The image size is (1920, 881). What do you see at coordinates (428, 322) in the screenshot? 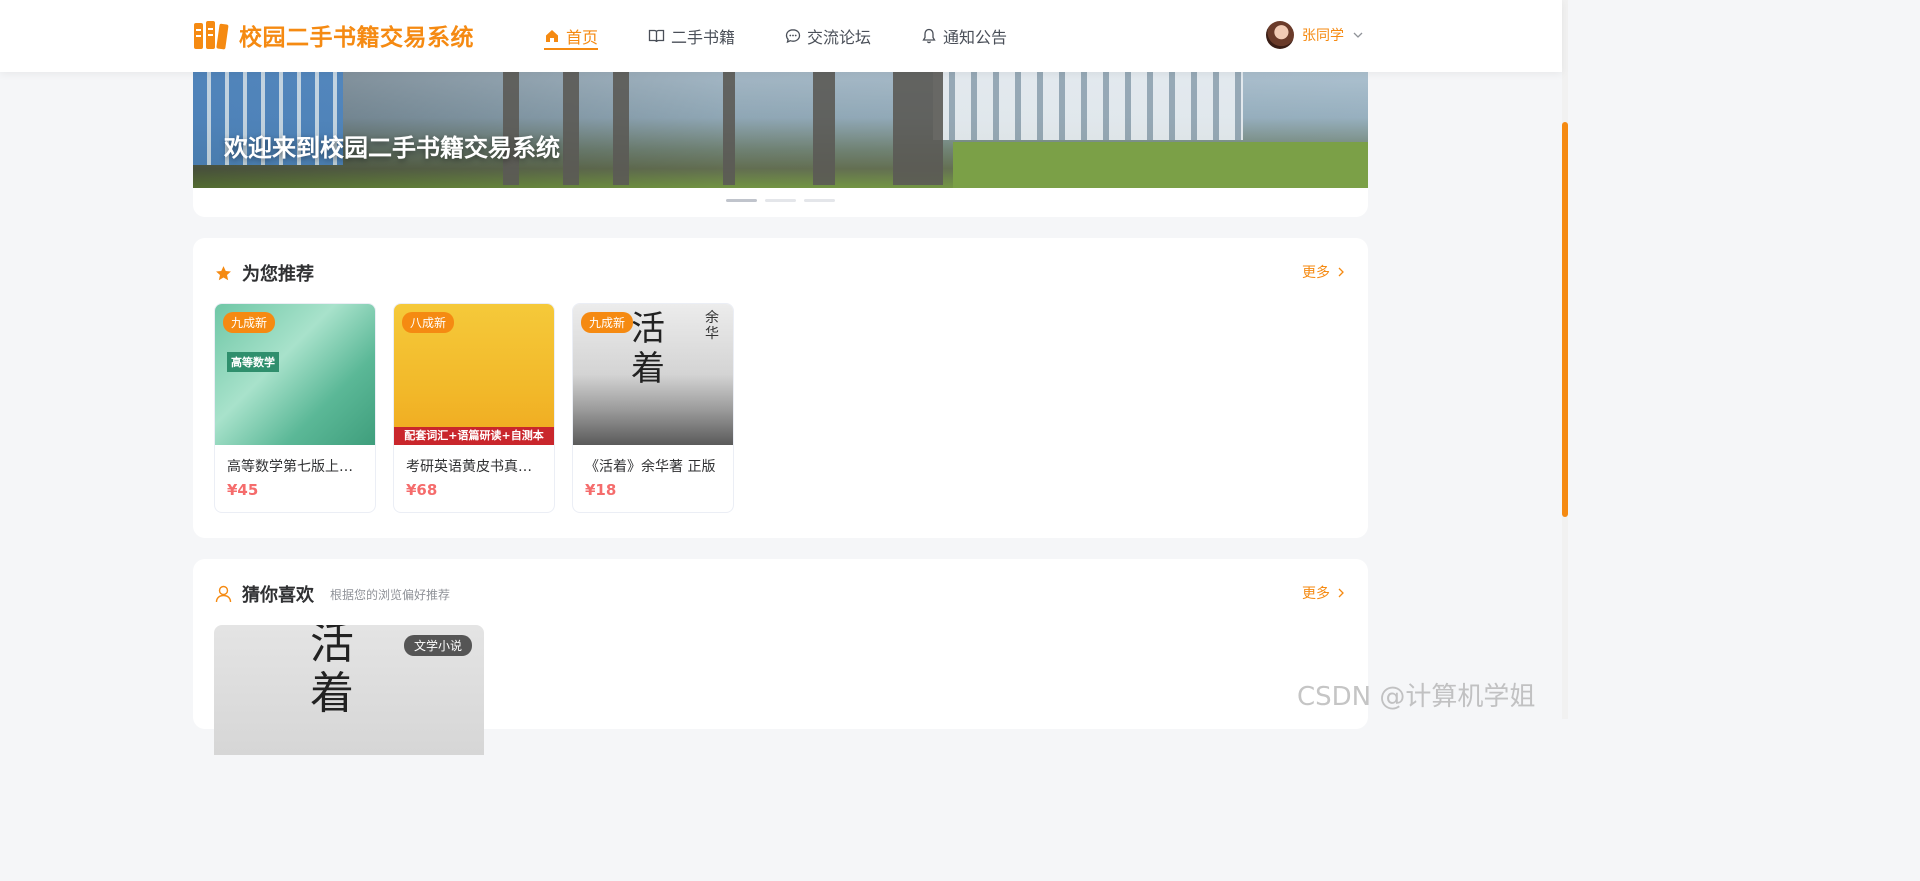
I see `condition-badge: 八成新` at bounding box center [428, 322].